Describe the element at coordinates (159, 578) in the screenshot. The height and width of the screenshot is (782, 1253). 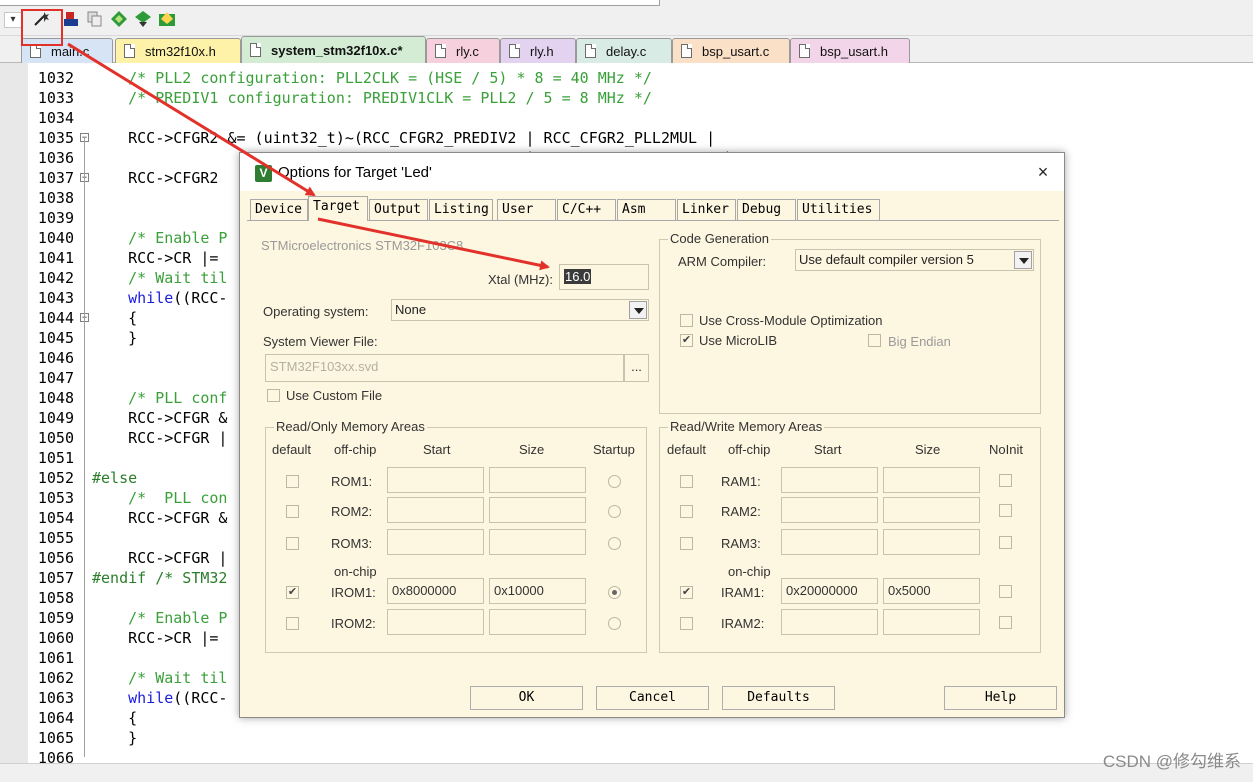
I see `code-line: #endif /* STM32` at that location.